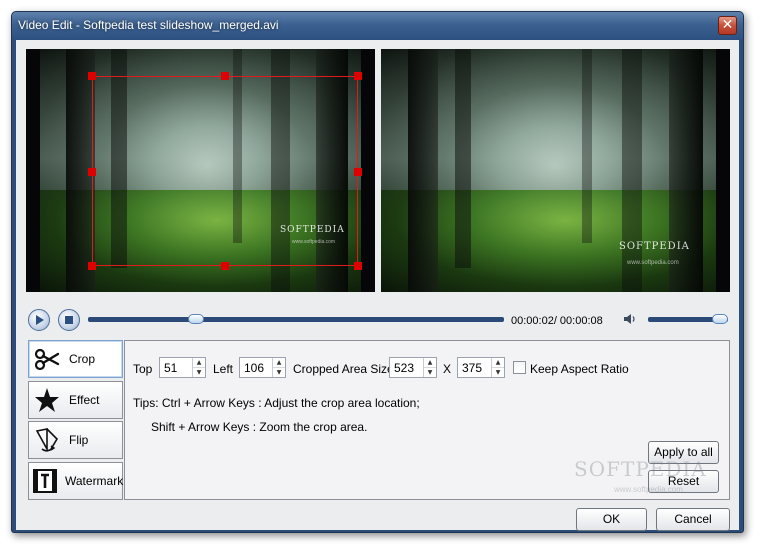 Image resolution: width=764 pixels, height=553 pixels. Describe the element at coordinates (727, 25) in the screenshot. I see `close-button: ✕` at that location.